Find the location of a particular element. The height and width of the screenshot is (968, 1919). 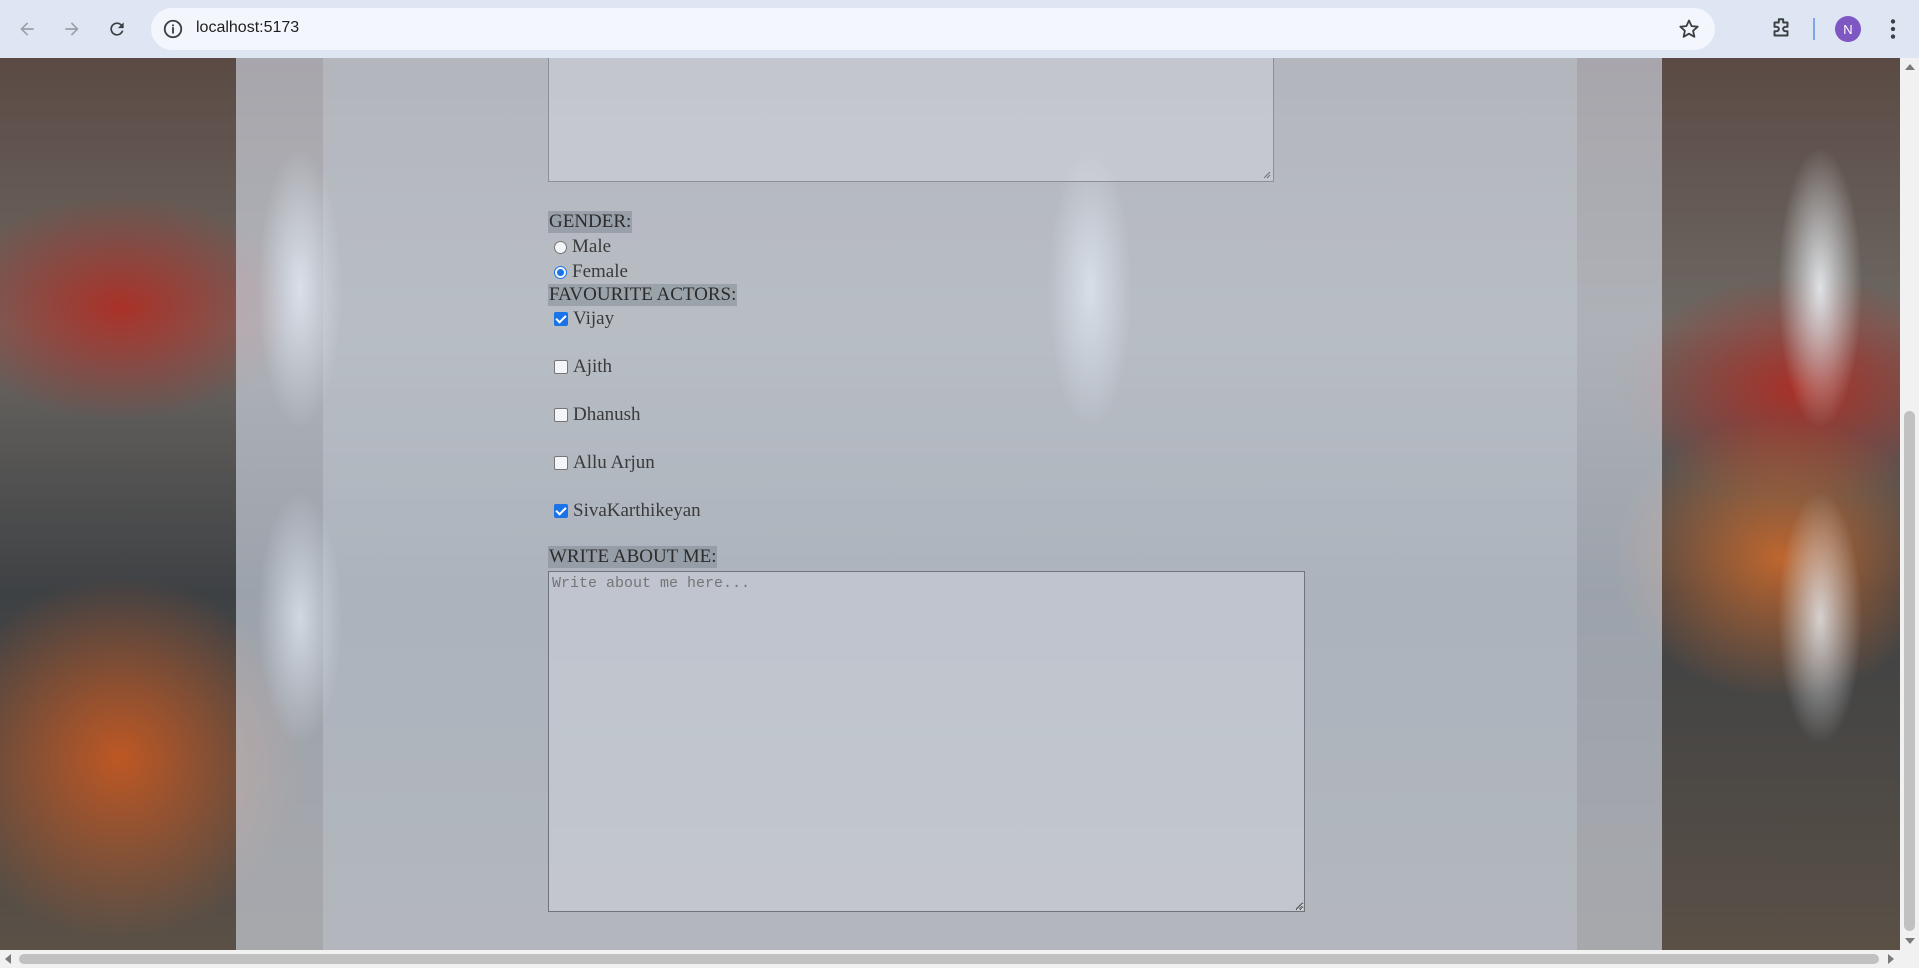

gender-option-female: Female is located at coordinates (591, 272).